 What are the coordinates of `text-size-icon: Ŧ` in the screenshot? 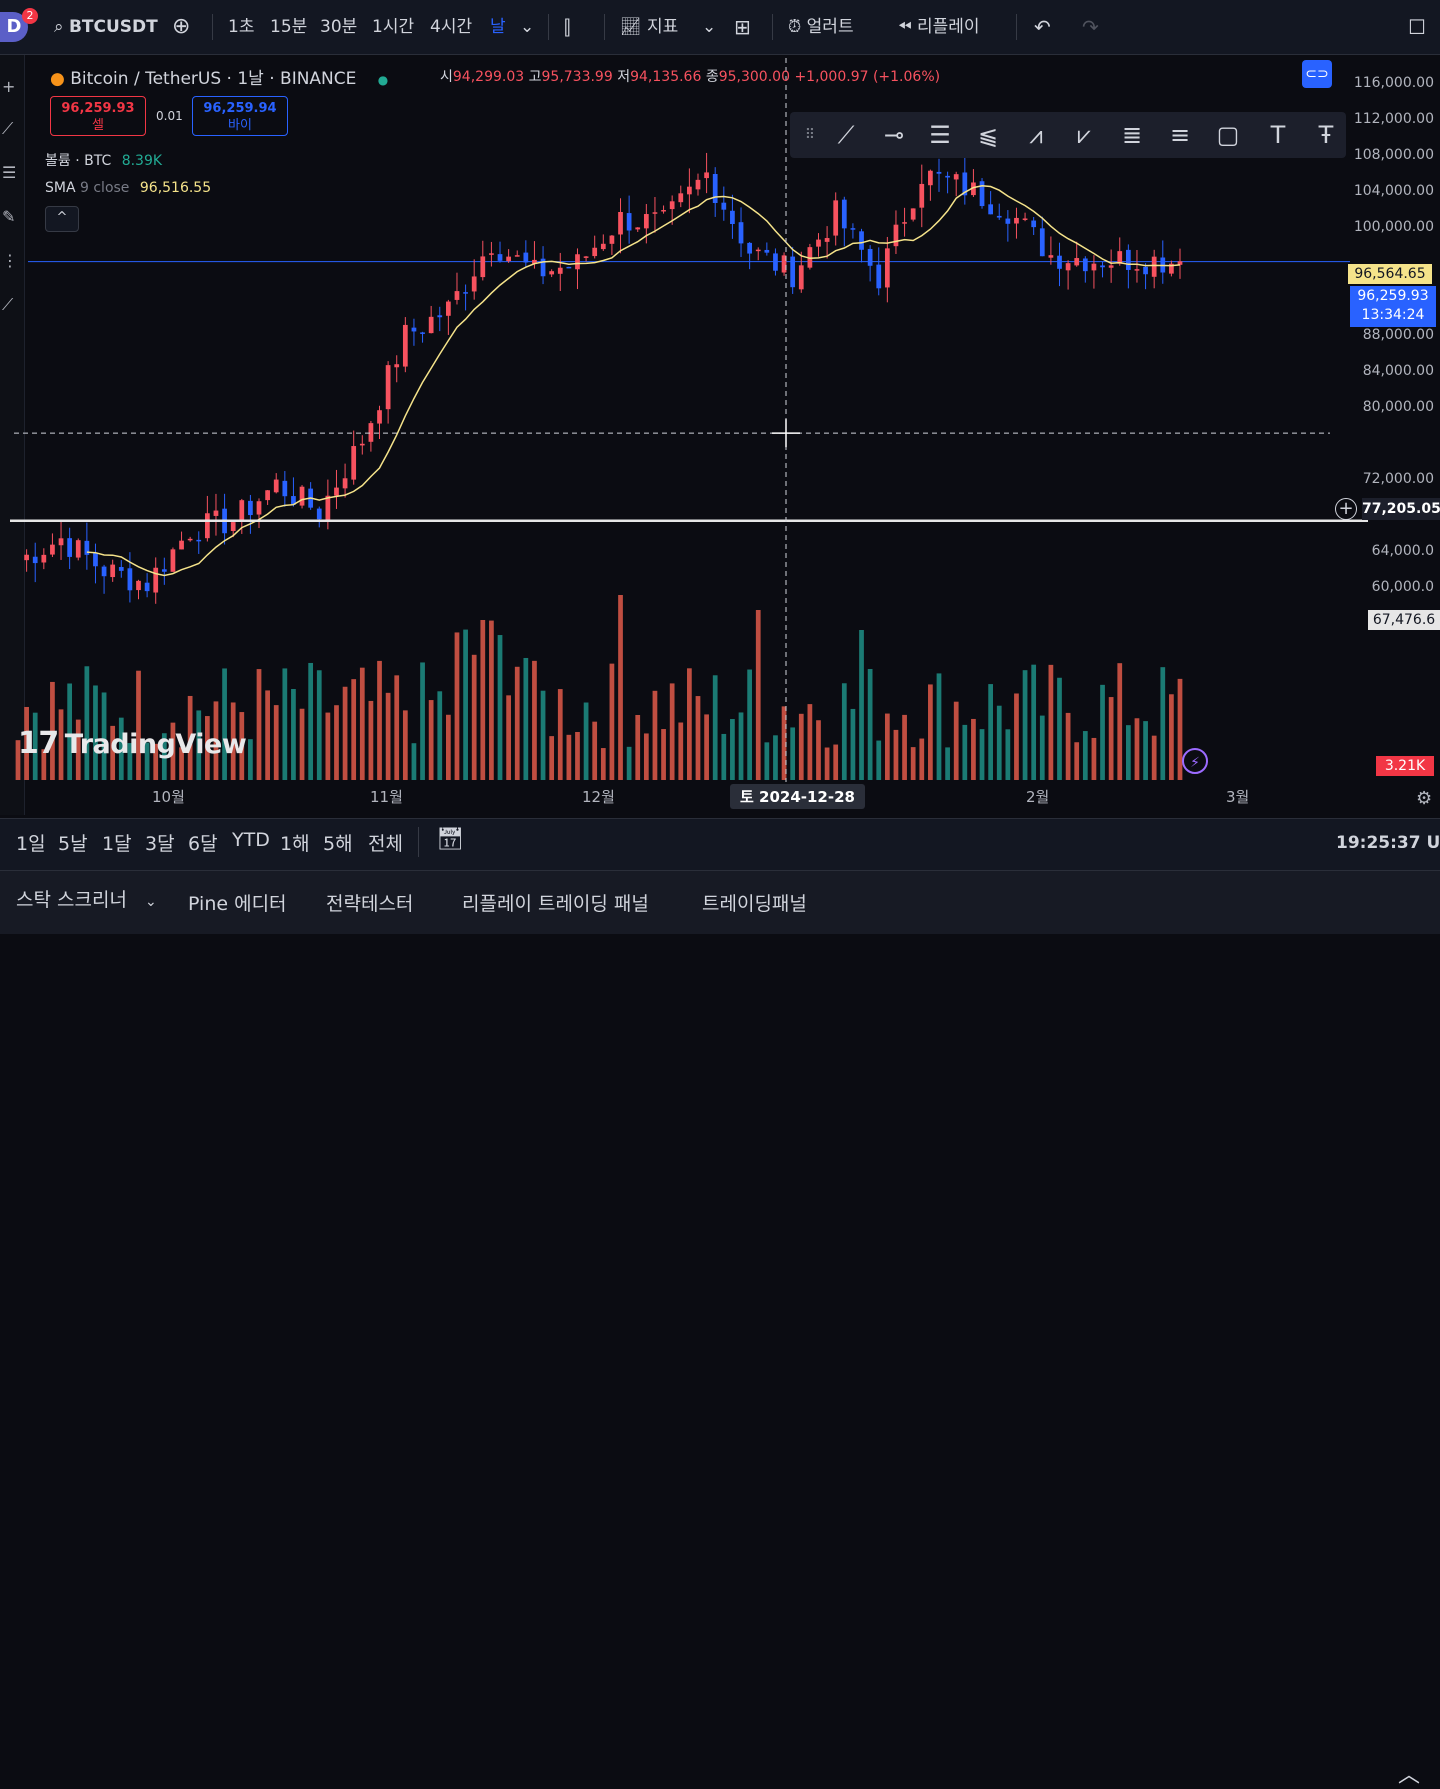 It's located at (1326, 135).